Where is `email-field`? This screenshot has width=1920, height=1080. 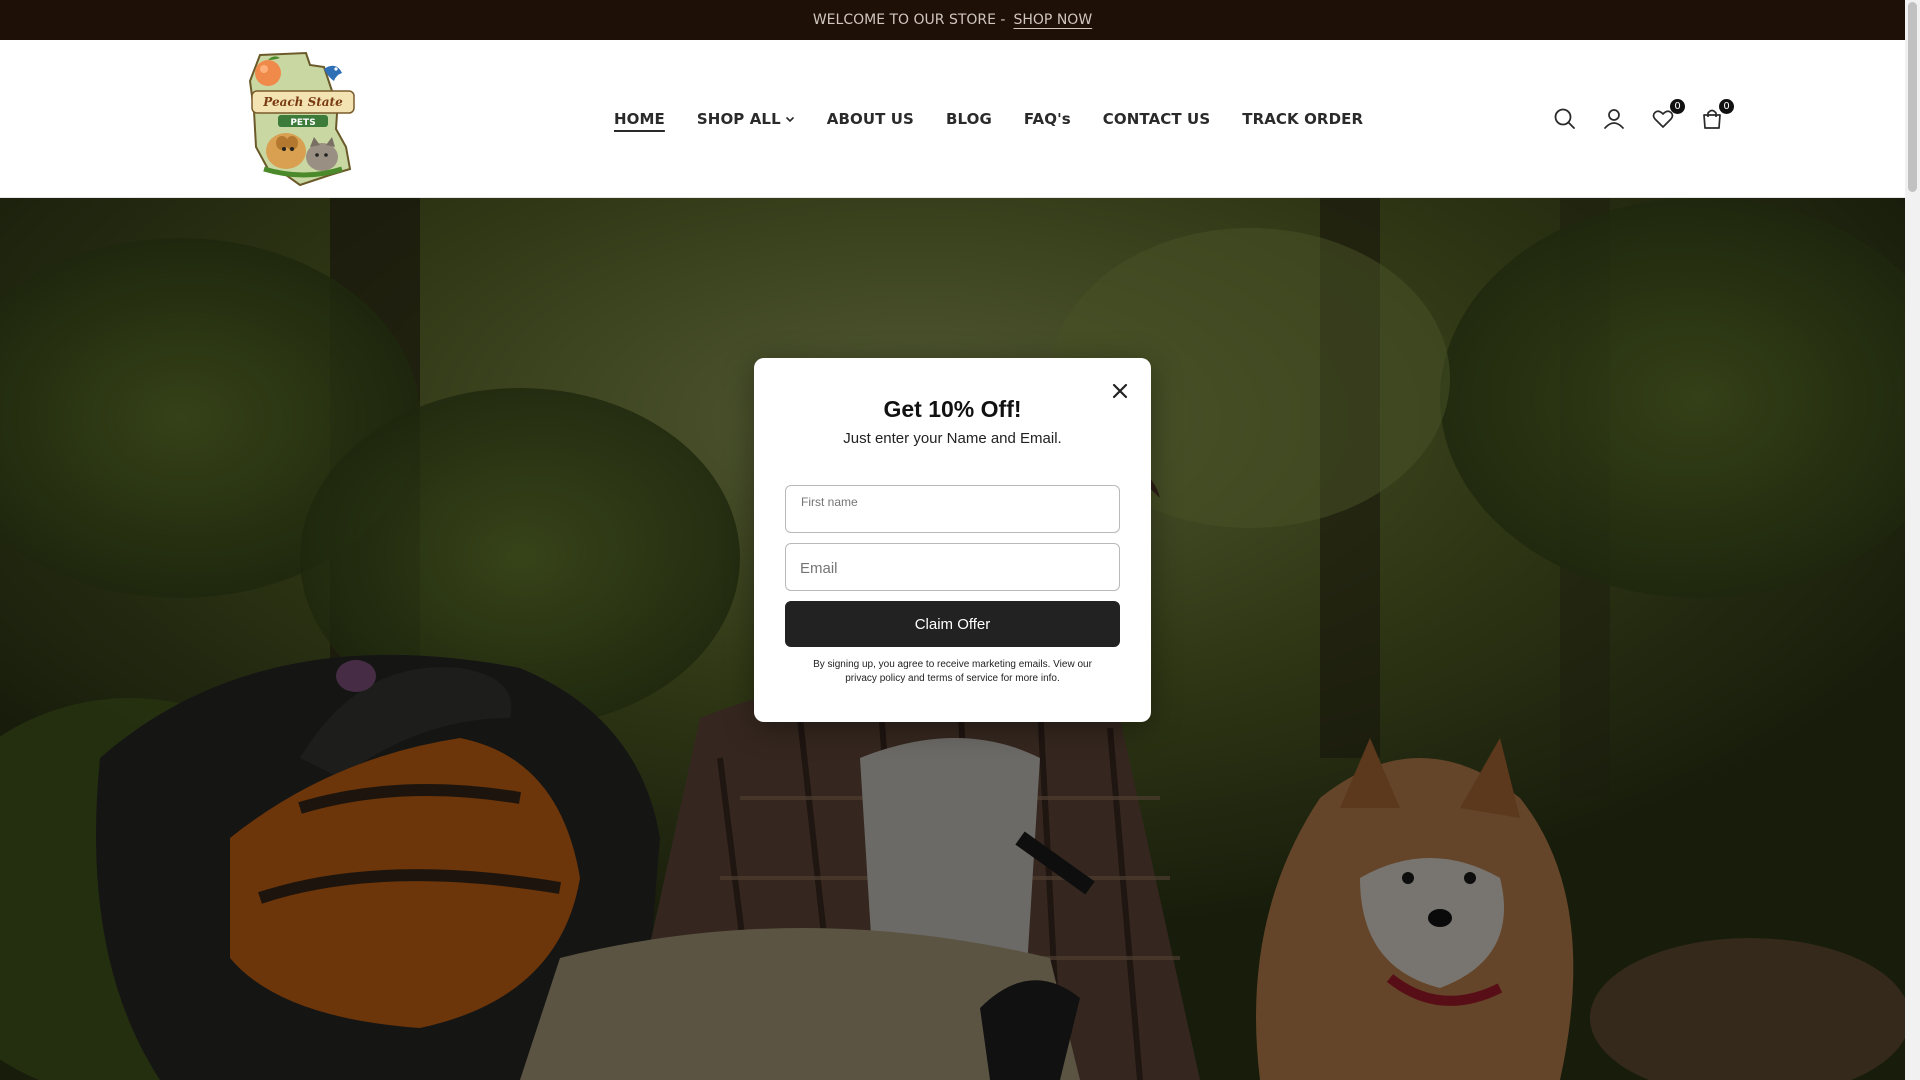 email-field is located at coordinates (952, 567).